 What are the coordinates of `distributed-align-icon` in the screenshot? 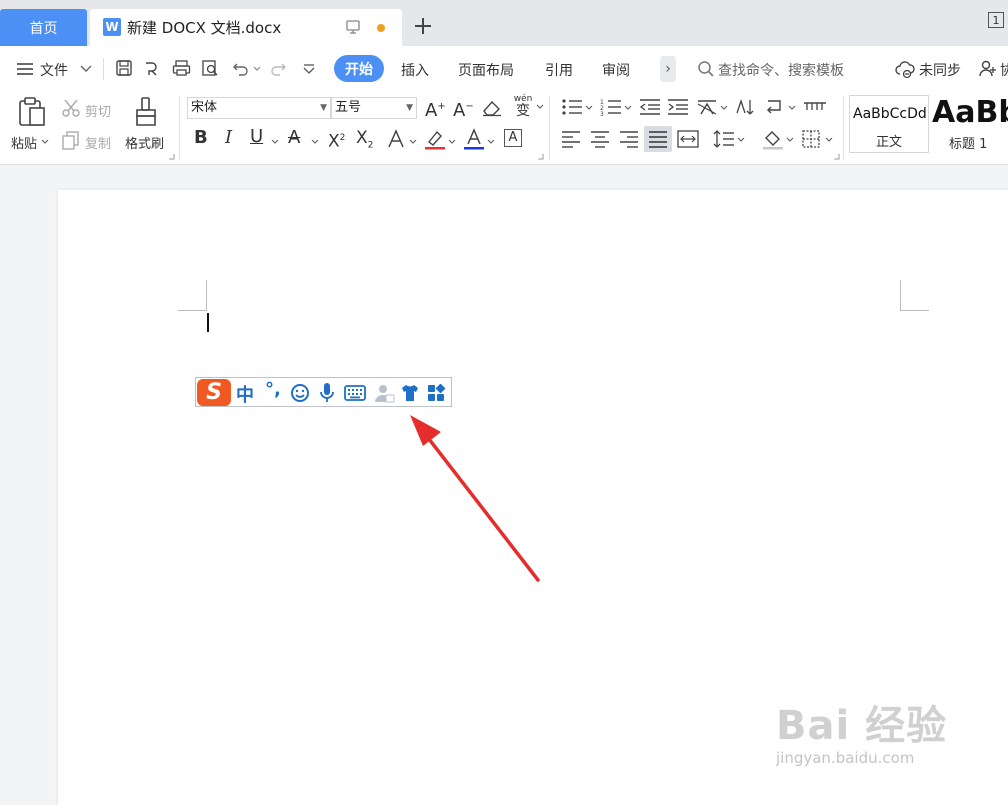 It's located at (688, 139).